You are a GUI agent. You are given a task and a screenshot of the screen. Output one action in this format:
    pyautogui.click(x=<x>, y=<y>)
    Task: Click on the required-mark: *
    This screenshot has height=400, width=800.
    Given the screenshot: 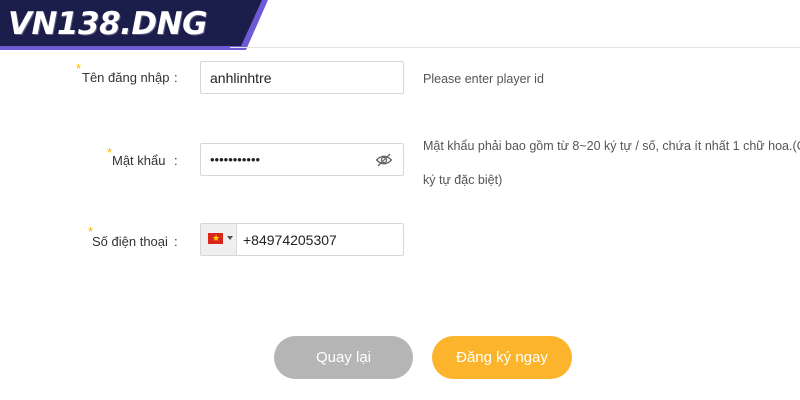 What is the action you would take?
    pyautogui.click(x=79, y=68)
    